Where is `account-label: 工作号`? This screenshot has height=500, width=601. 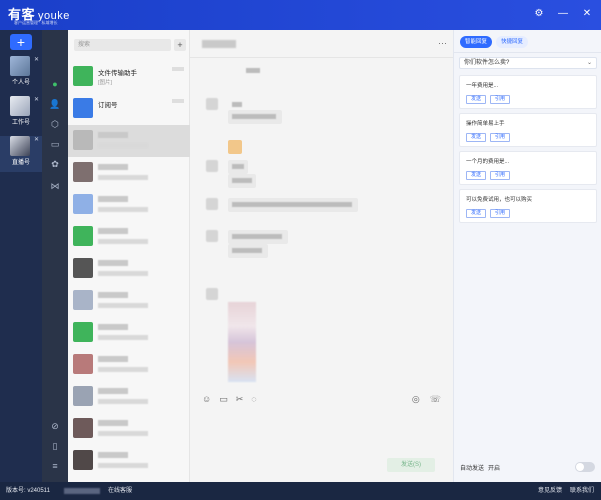
account-label: 工作号 is located at coordinates (20, 123).